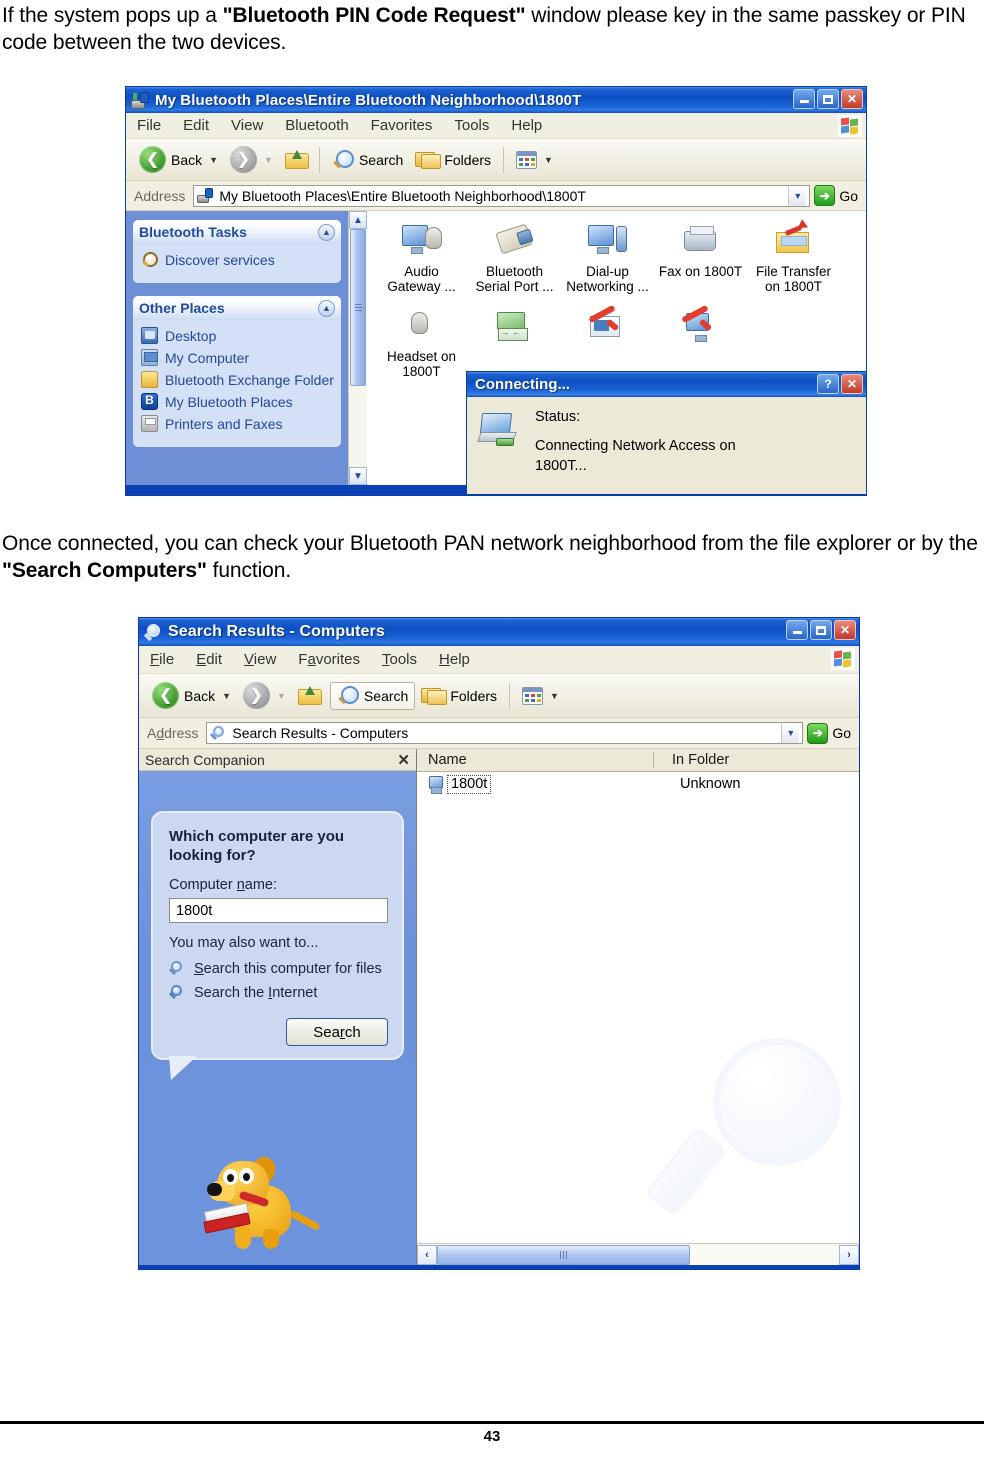 The image size is (984, 1457). I want to click on window1-controls: ✕, so click(828, 99).